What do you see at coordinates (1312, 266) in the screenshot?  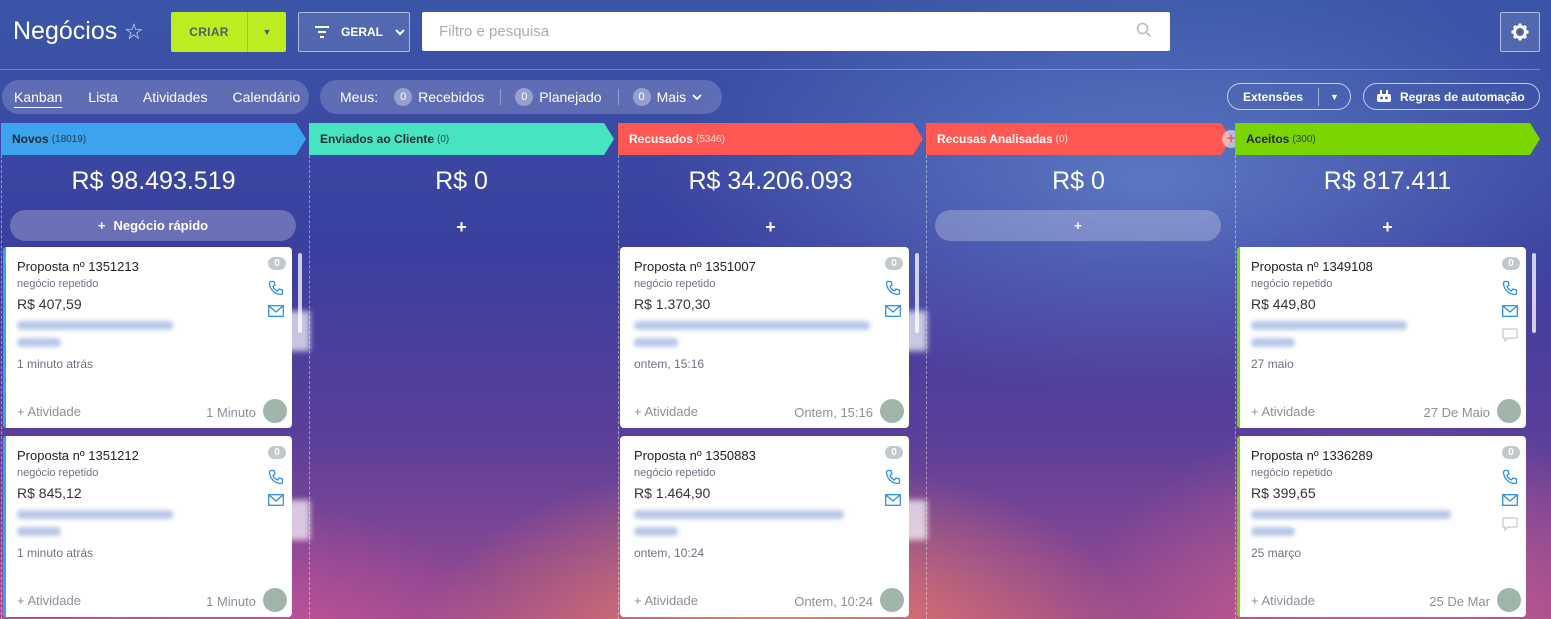 I see `deal-title: Proposta nº 1349108` at bounding box center [1312, 266].